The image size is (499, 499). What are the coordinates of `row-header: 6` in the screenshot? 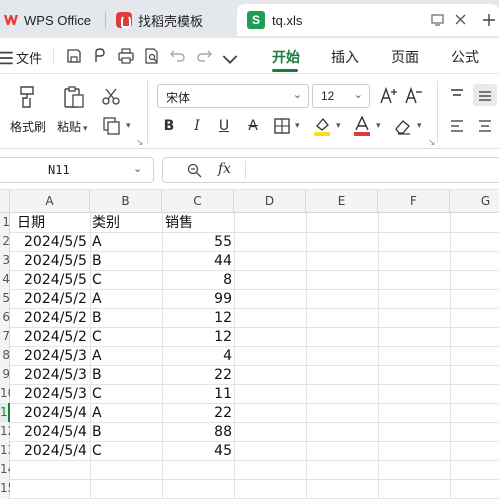 It's located at (5, 317).